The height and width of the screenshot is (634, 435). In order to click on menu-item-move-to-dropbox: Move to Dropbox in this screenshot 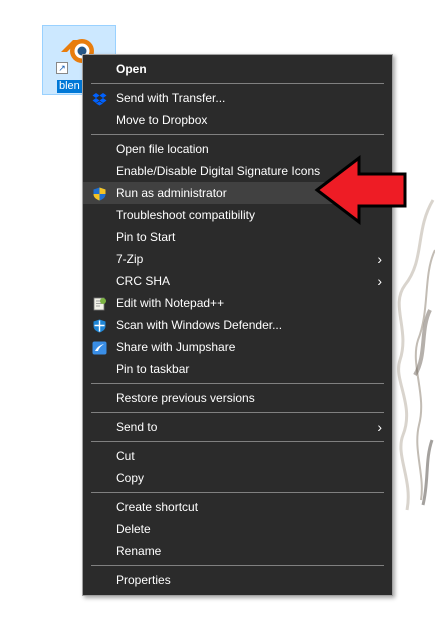, I will do `click(237, 120)`.